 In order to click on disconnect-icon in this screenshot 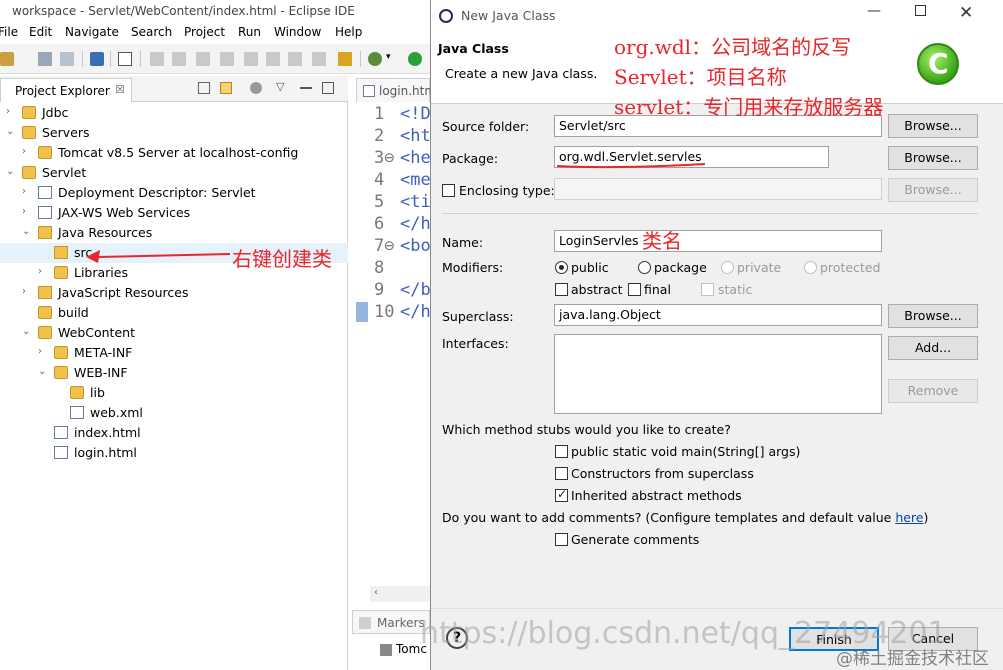, I will do `click(227, 59)`.